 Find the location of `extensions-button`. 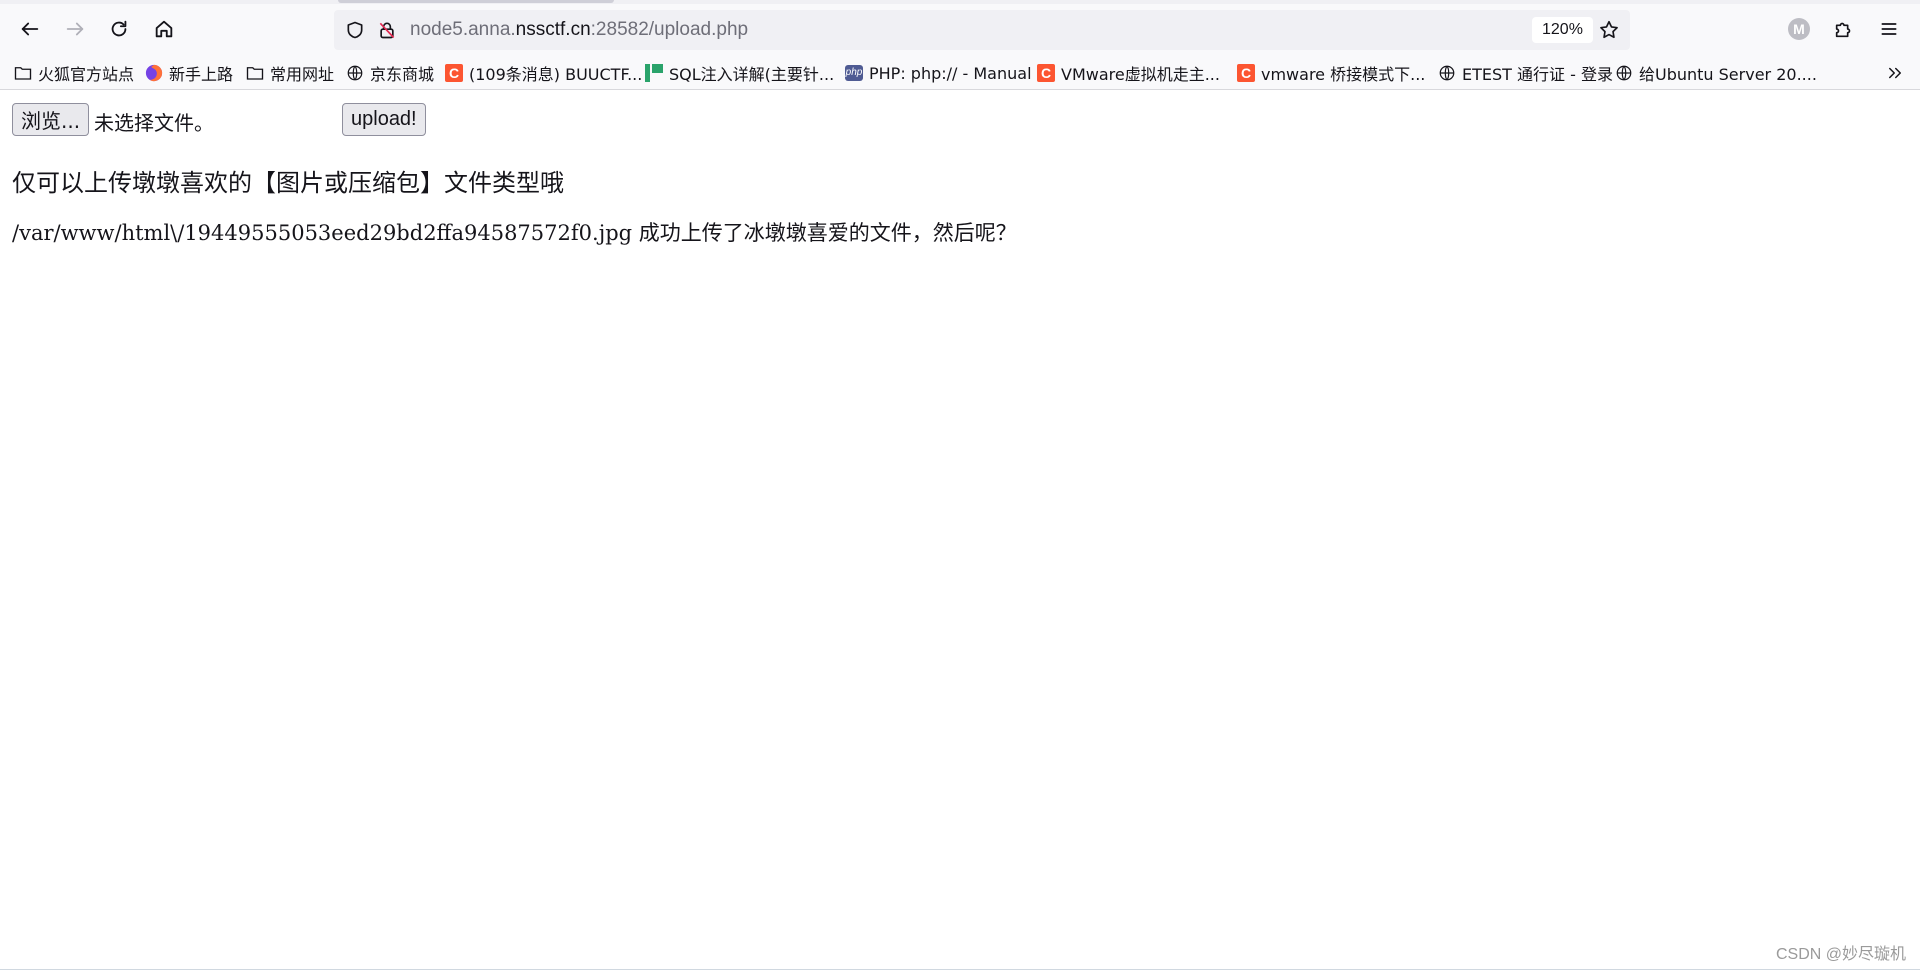

extensions-button is located at coordinates (1844, 29).